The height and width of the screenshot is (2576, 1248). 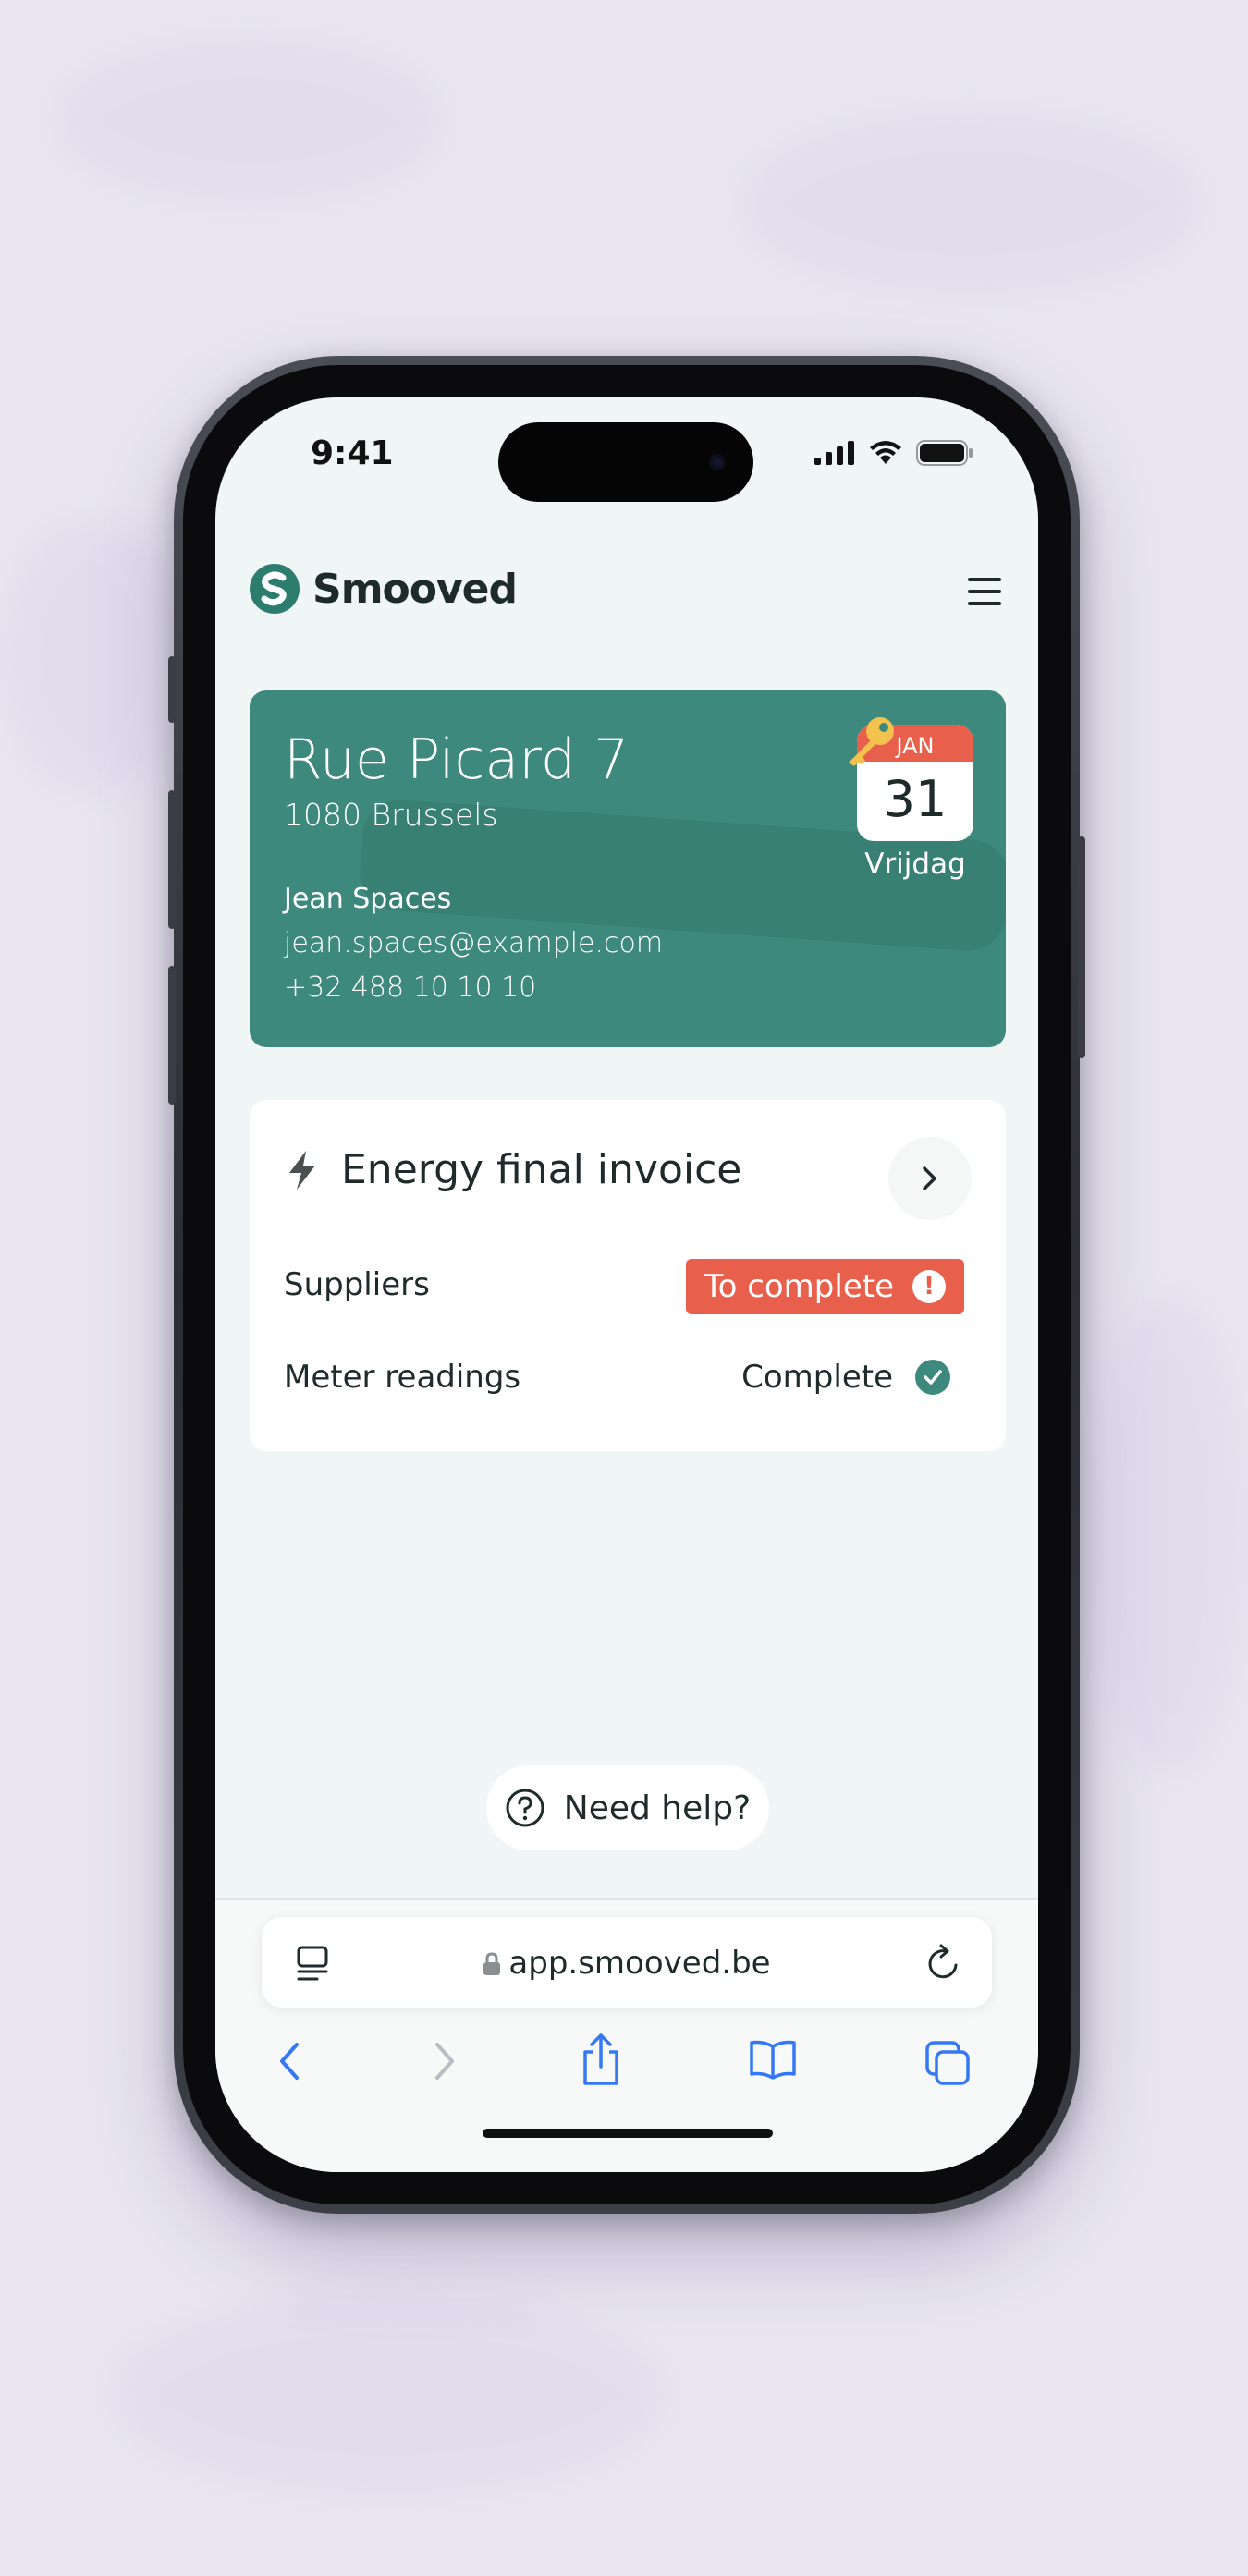 What do you see at coordinates (717, 462) in the screenshot?
I see `camera-icon` at bounding box center [717, 462].